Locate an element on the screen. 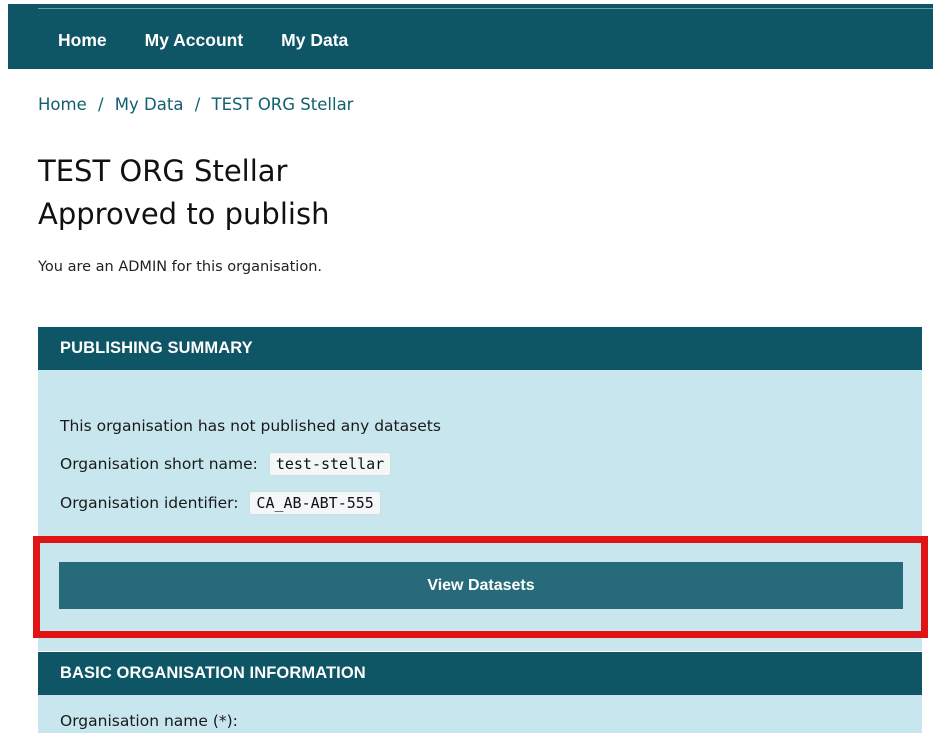  view-datasets-button: View Datasets is located at coordinates (481, 585).